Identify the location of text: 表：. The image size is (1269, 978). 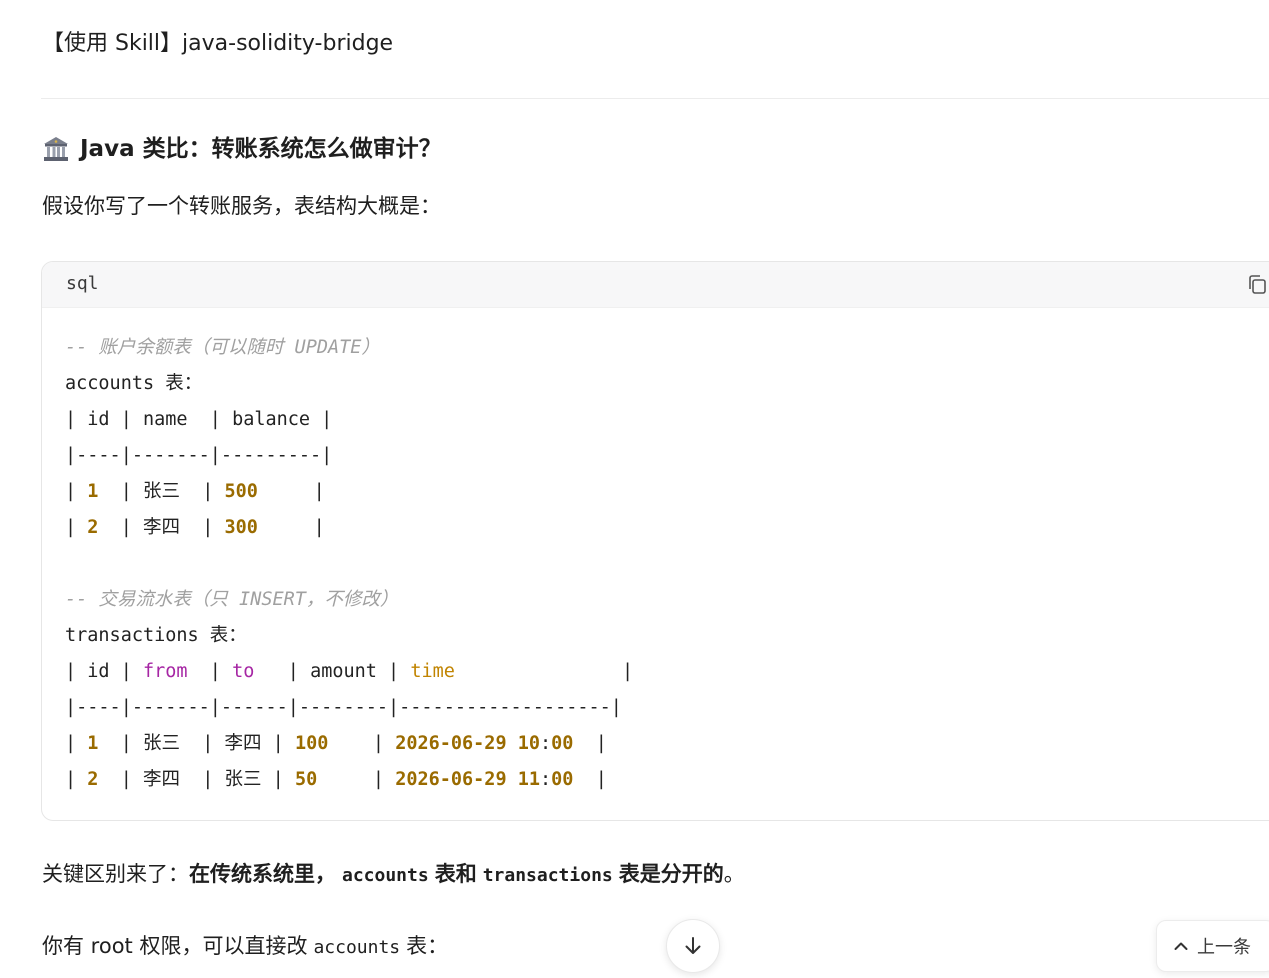
(427, 946).